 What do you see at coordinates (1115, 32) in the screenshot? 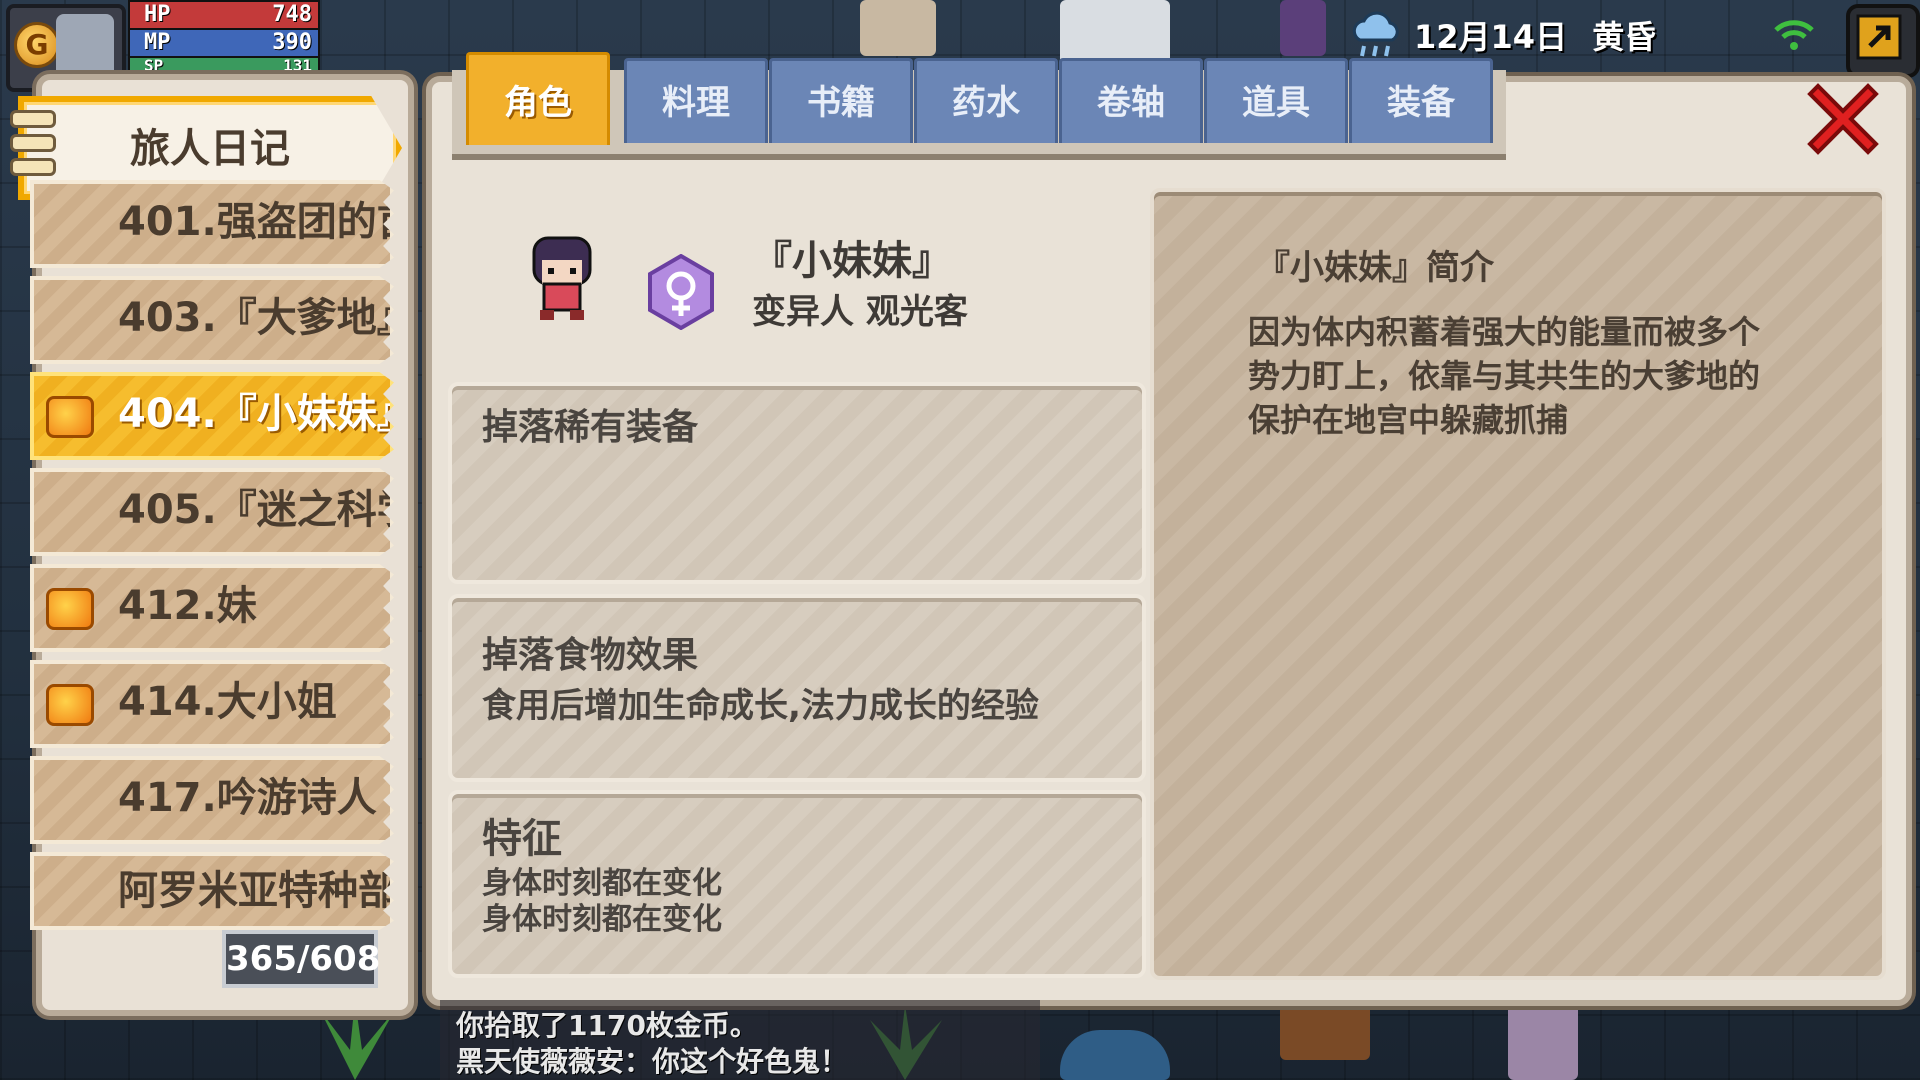
I see `wall-tile` at bounding box center [1115, 32].